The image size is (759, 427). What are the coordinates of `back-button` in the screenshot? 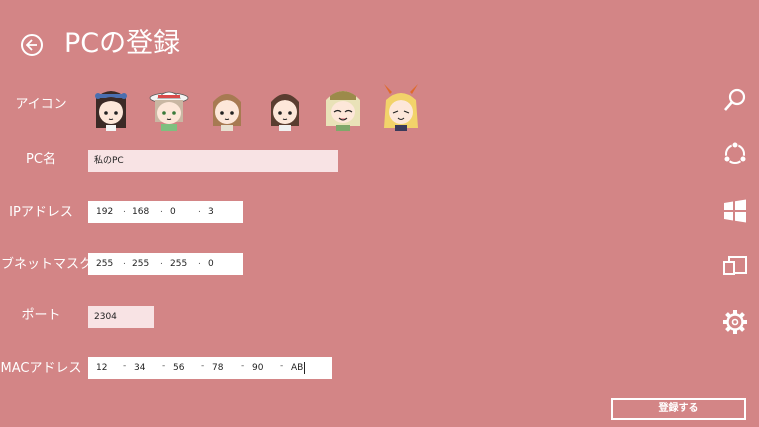 It's located at (32, 45).